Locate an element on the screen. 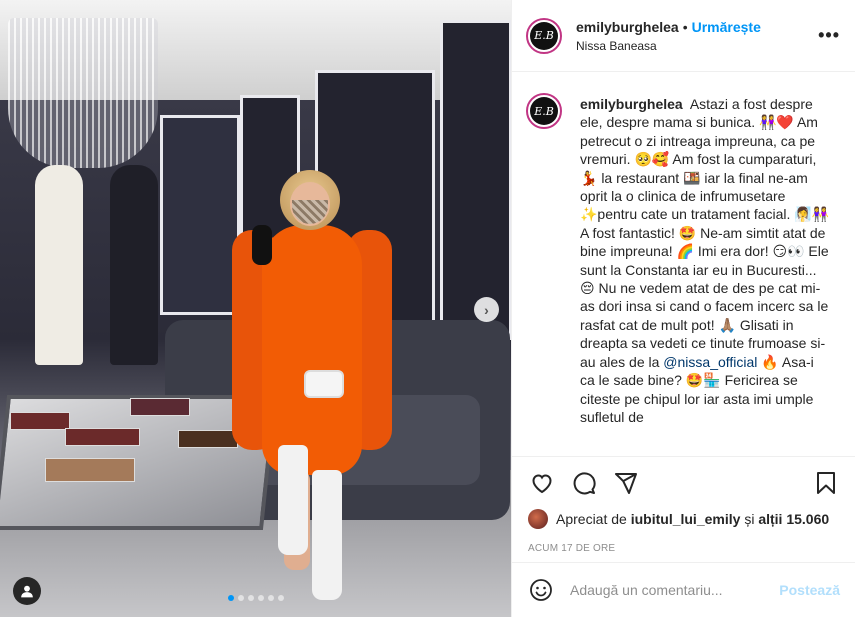 The height and width of the screenshot is (617, 855). location-link: Nissa Baneasa is located at coordinates (697, 46).